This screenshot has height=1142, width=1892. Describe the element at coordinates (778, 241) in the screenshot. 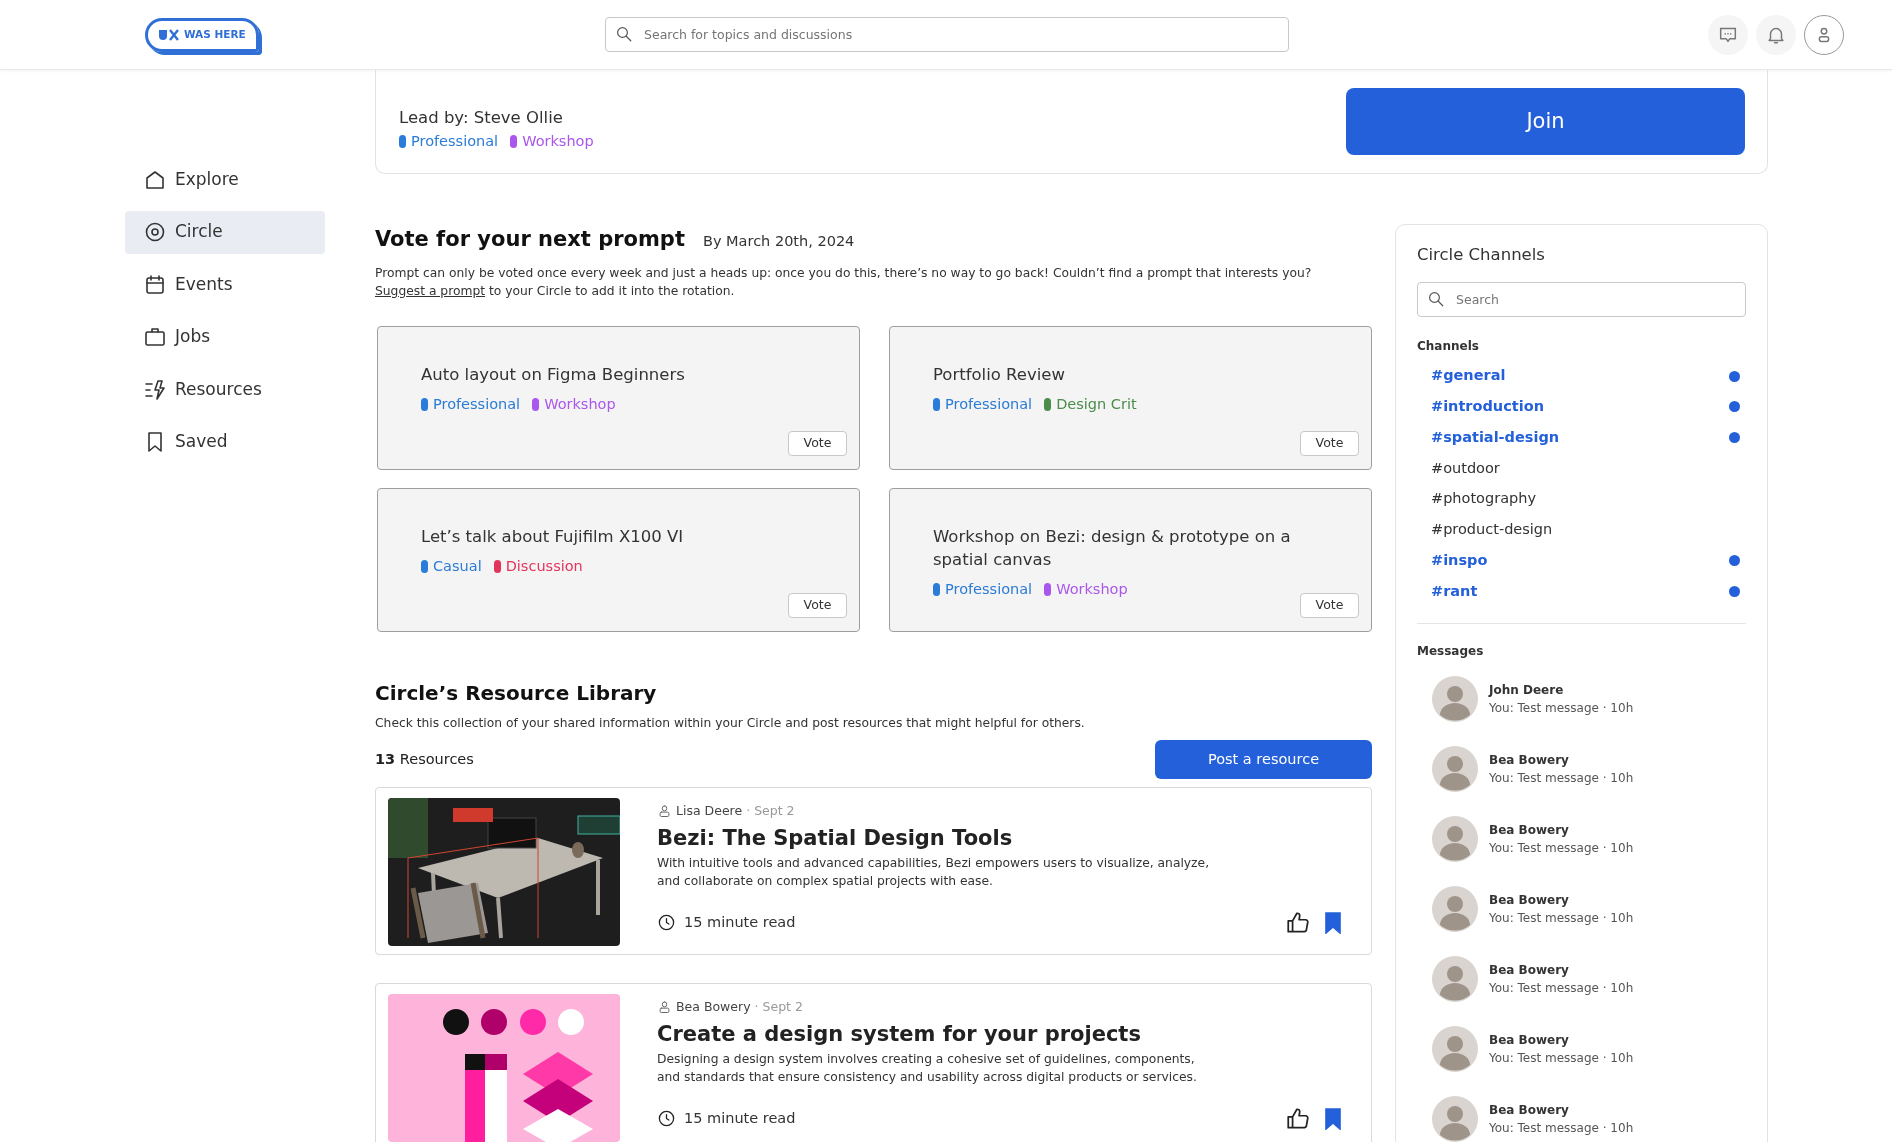

I see `deadline-text: By March 20th, 2024` at that location.